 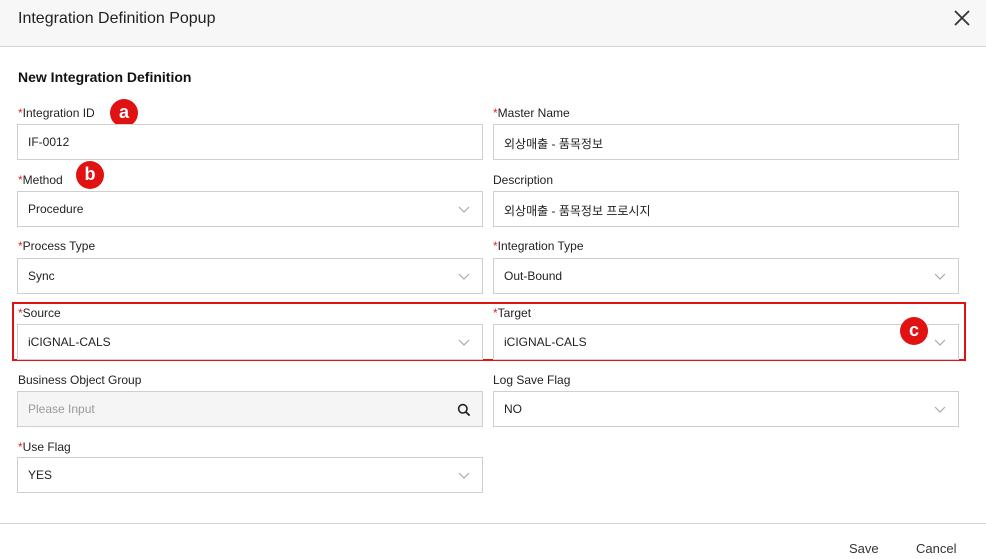 What do you see at coordinates (250, 409) in the screenshot?
I see `business-object-group-input: Please Input` at bounding box center [250, 409].